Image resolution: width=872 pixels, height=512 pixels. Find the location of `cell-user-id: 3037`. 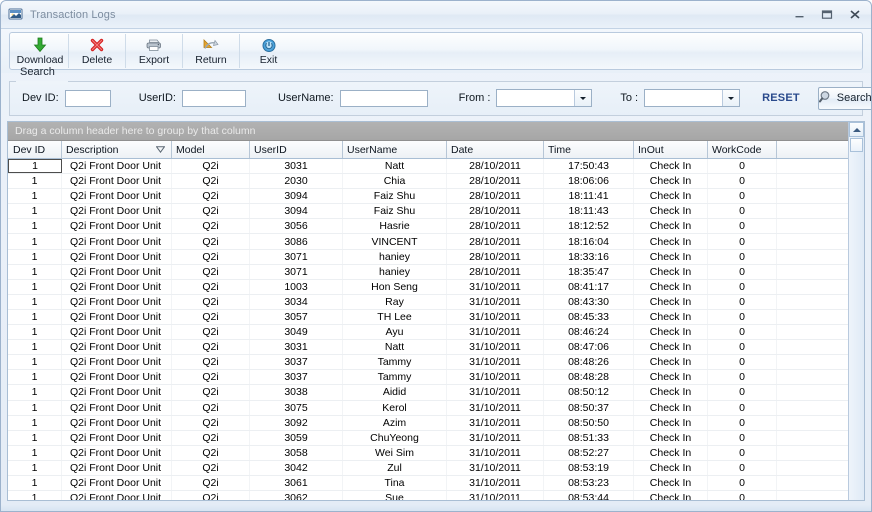

cell-user-id: 3037 is located at coordinates (296, 362).